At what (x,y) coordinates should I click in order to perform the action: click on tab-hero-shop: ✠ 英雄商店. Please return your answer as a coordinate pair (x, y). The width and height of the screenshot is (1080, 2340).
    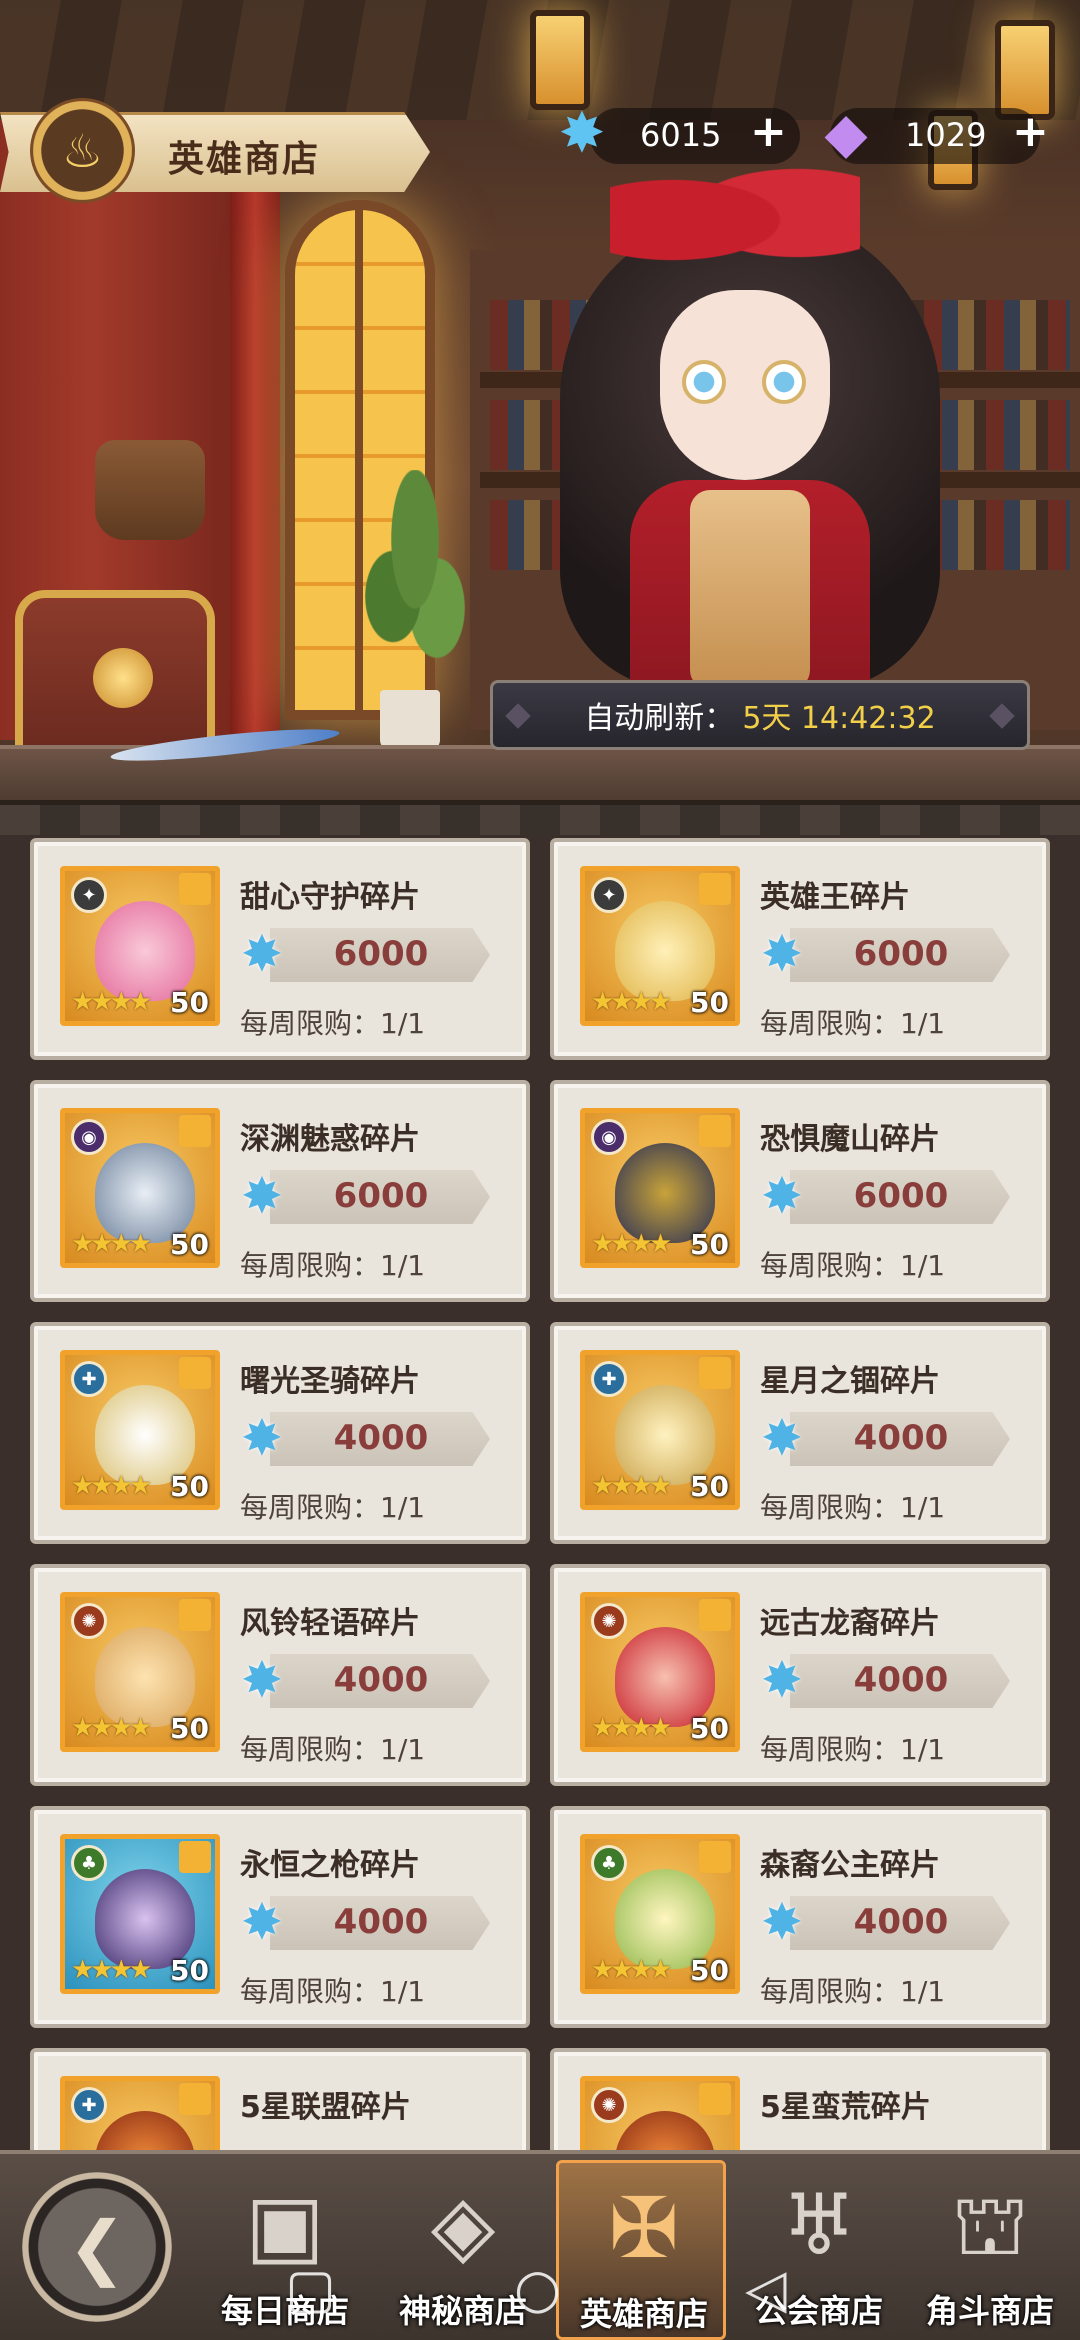
    Looking at the image, I should click on (641, 2250).